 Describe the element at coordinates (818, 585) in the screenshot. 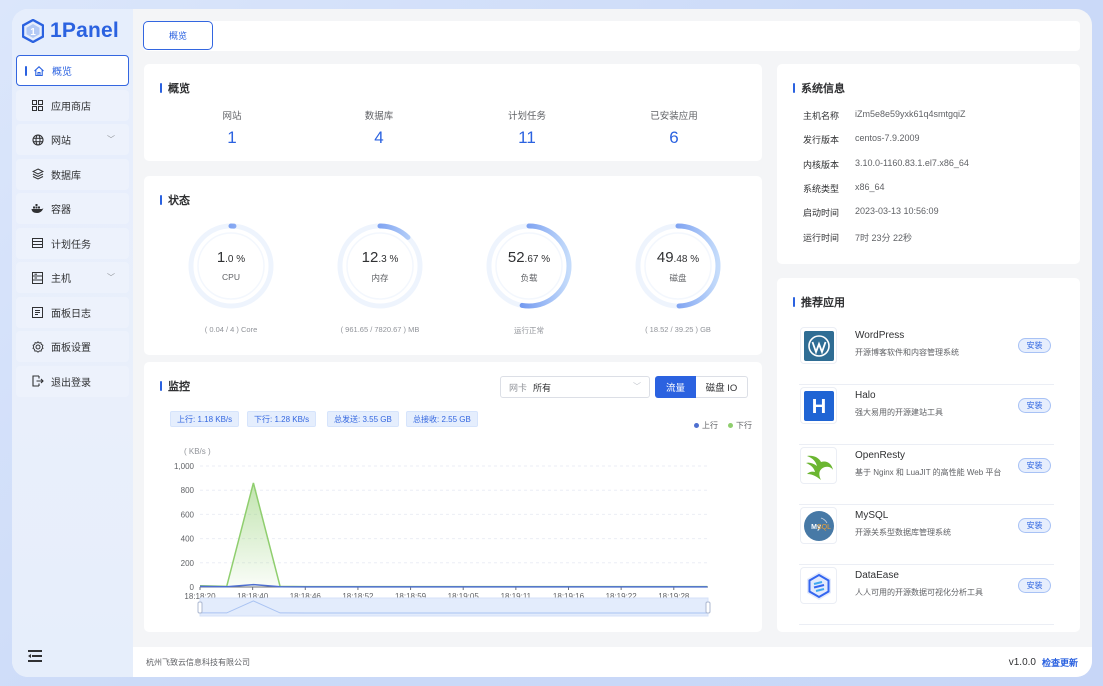

I see `dataease-icon` at that location.